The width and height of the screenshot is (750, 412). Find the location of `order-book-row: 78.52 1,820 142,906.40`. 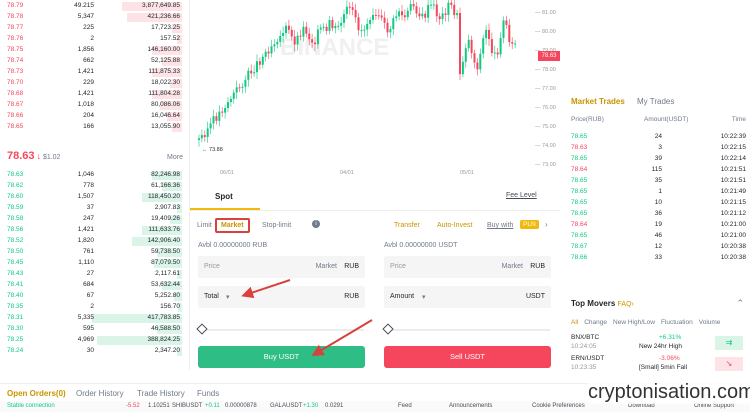

order-book-row: 78.52 1,820 142,906.40 is located at coordinates (95, 241).